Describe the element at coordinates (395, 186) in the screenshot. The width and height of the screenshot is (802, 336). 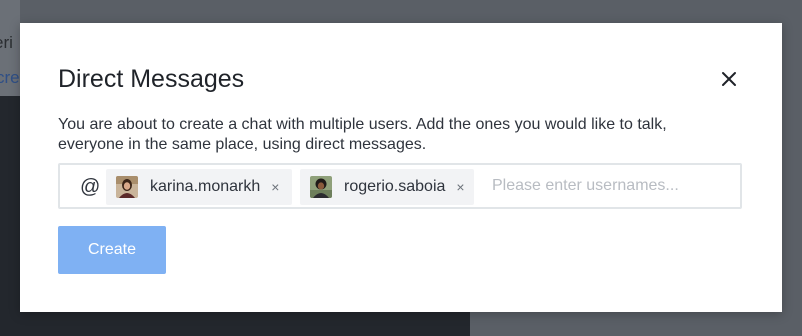
I see `chip-username: rogerio.saboia` at that location.